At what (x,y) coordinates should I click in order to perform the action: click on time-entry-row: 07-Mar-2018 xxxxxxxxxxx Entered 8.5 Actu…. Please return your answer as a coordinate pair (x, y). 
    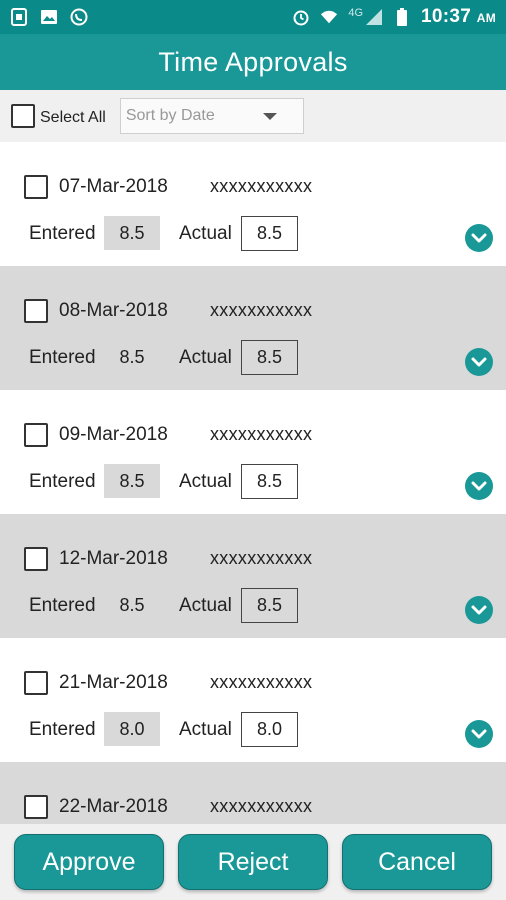
    Looking at the image, I should click on (253, 204).